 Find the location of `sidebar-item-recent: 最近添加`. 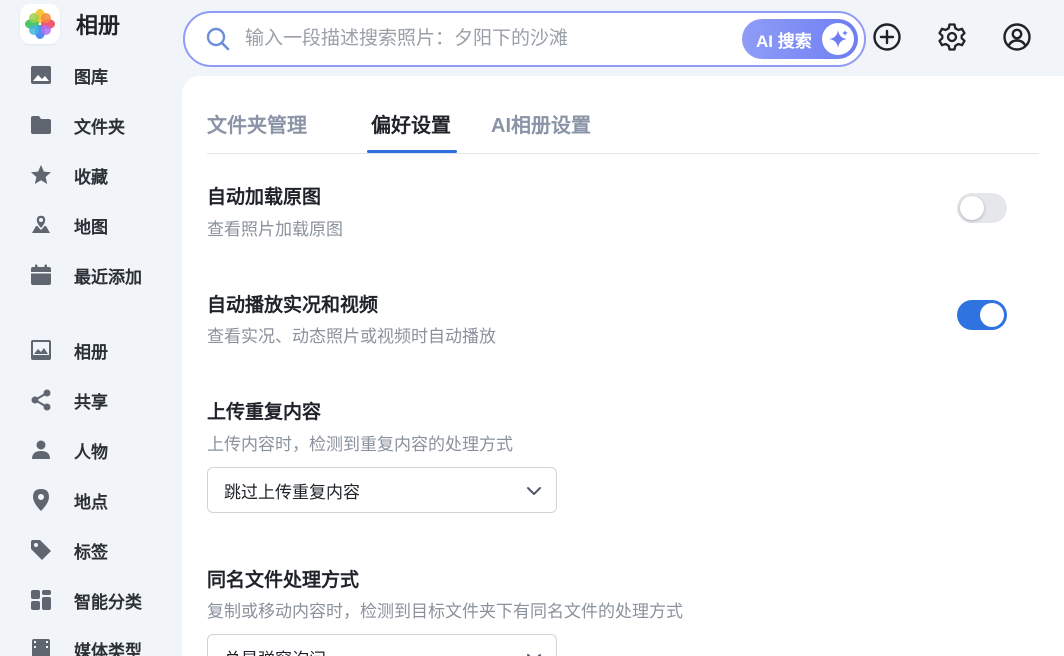

sidebar-item-recent: 最近添加 is located at coordinates (103, 275).